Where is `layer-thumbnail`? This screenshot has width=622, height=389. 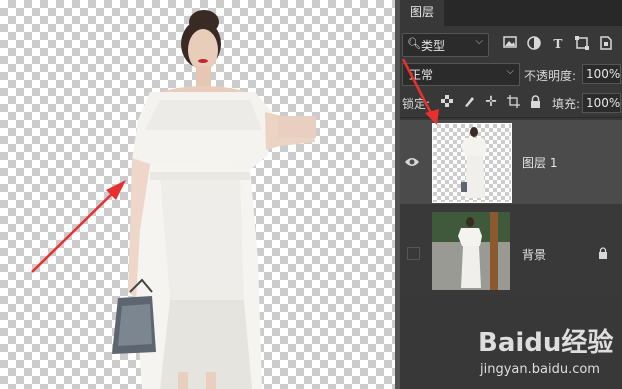 layer-thumbnail is located at coordinates (472, 163).